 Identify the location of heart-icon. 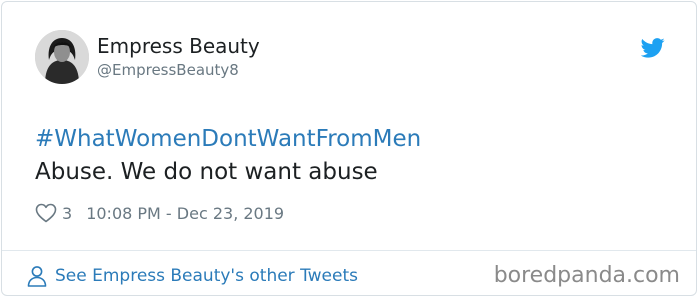
(46, 213).